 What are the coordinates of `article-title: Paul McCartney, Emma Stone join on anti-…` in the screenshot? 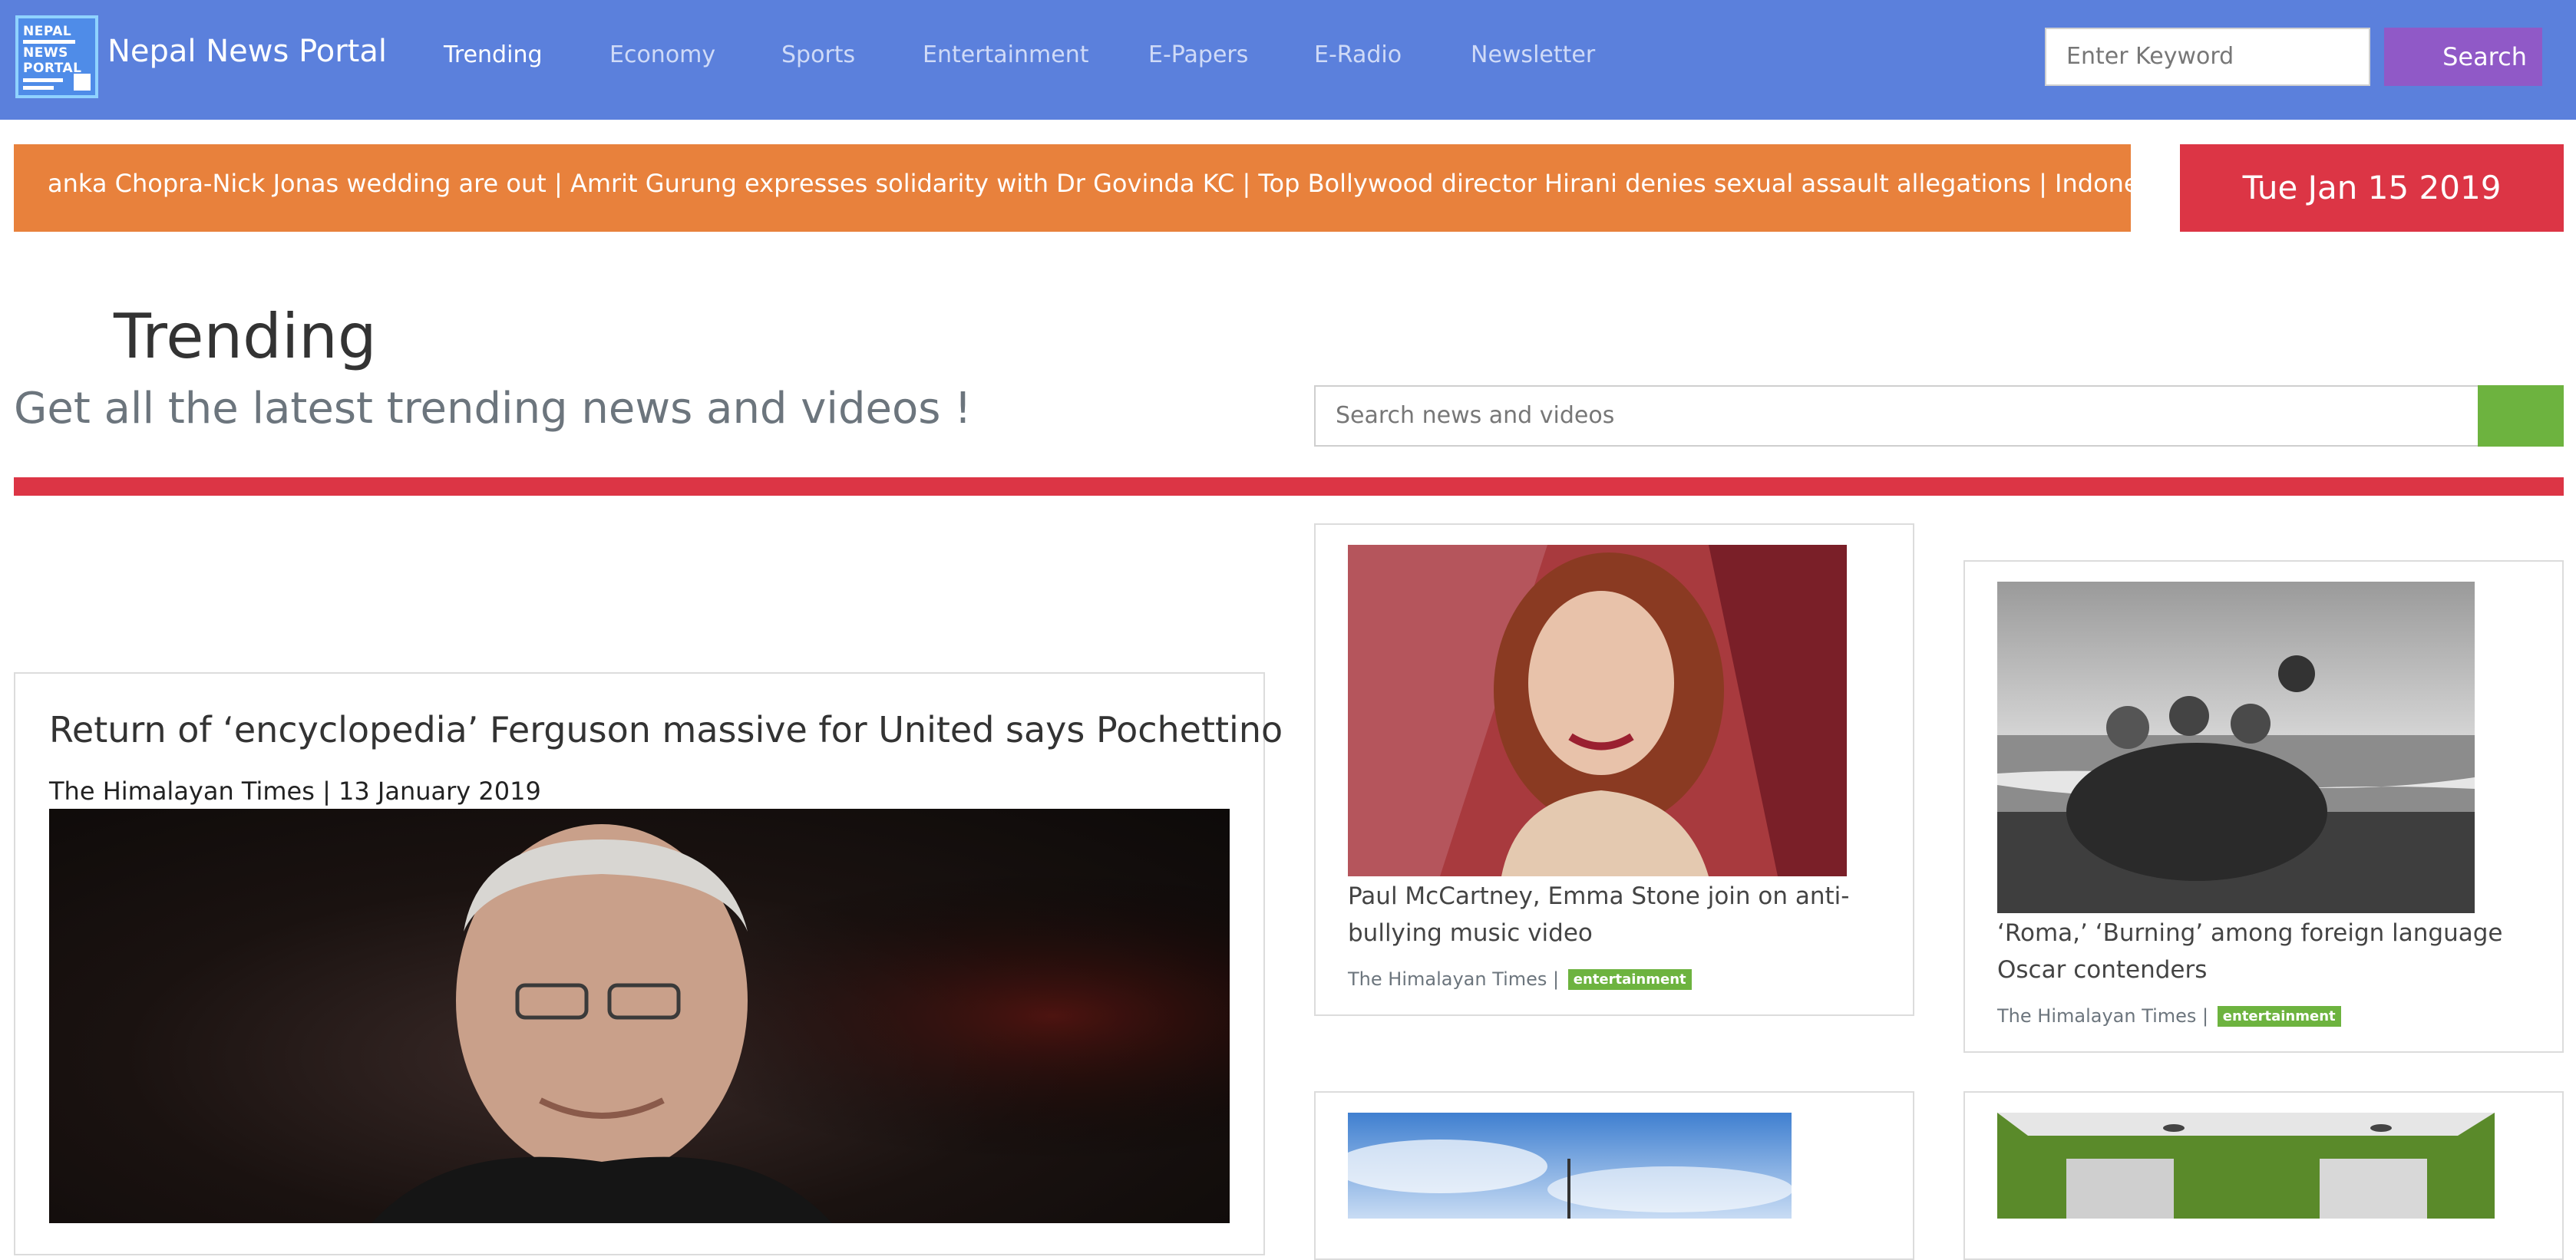 It's located at (1609, 915).